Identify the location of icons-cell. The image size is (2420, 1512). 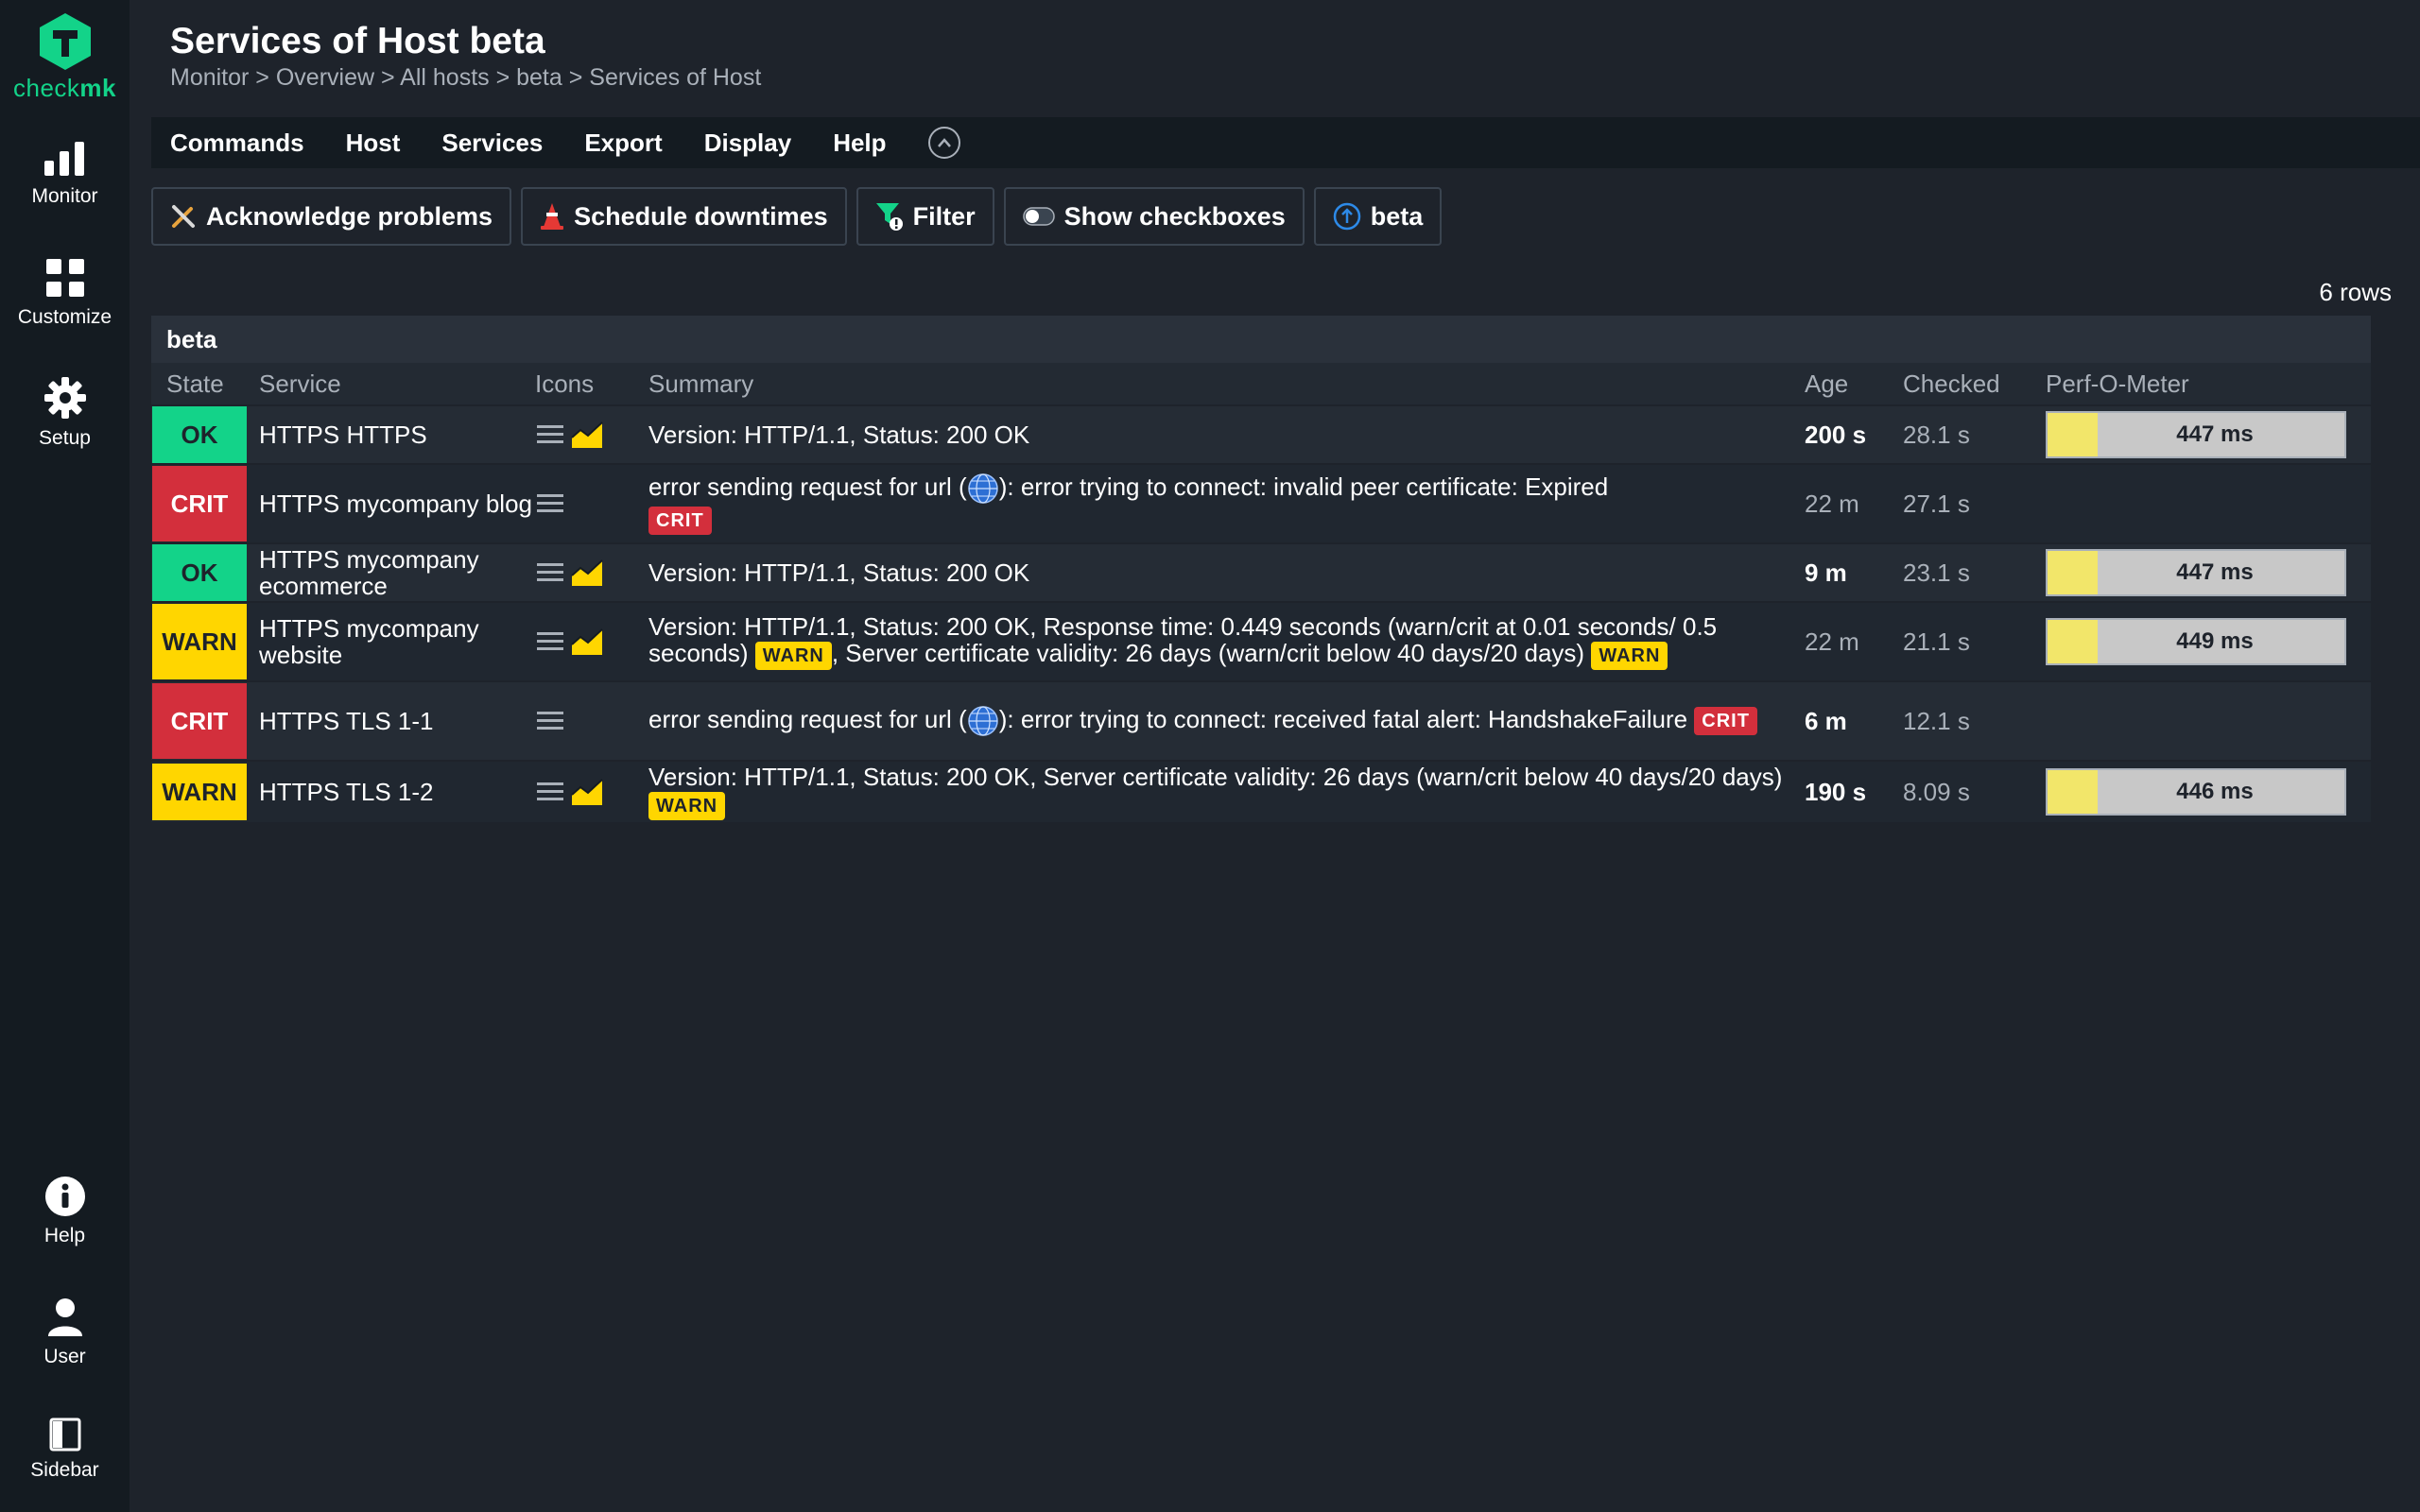
(591, 792).